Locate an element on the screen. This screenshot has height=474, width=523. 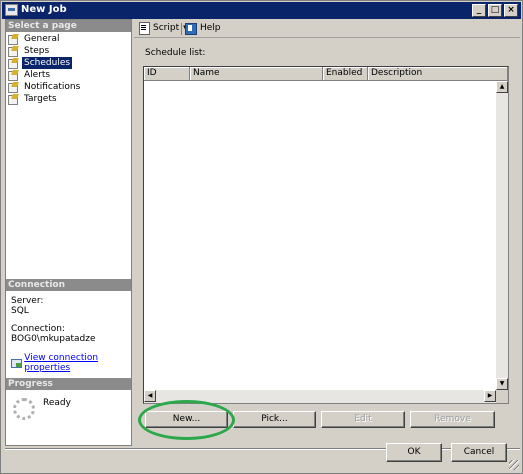
progress-status: Ready is located at coordinates (57, 403).